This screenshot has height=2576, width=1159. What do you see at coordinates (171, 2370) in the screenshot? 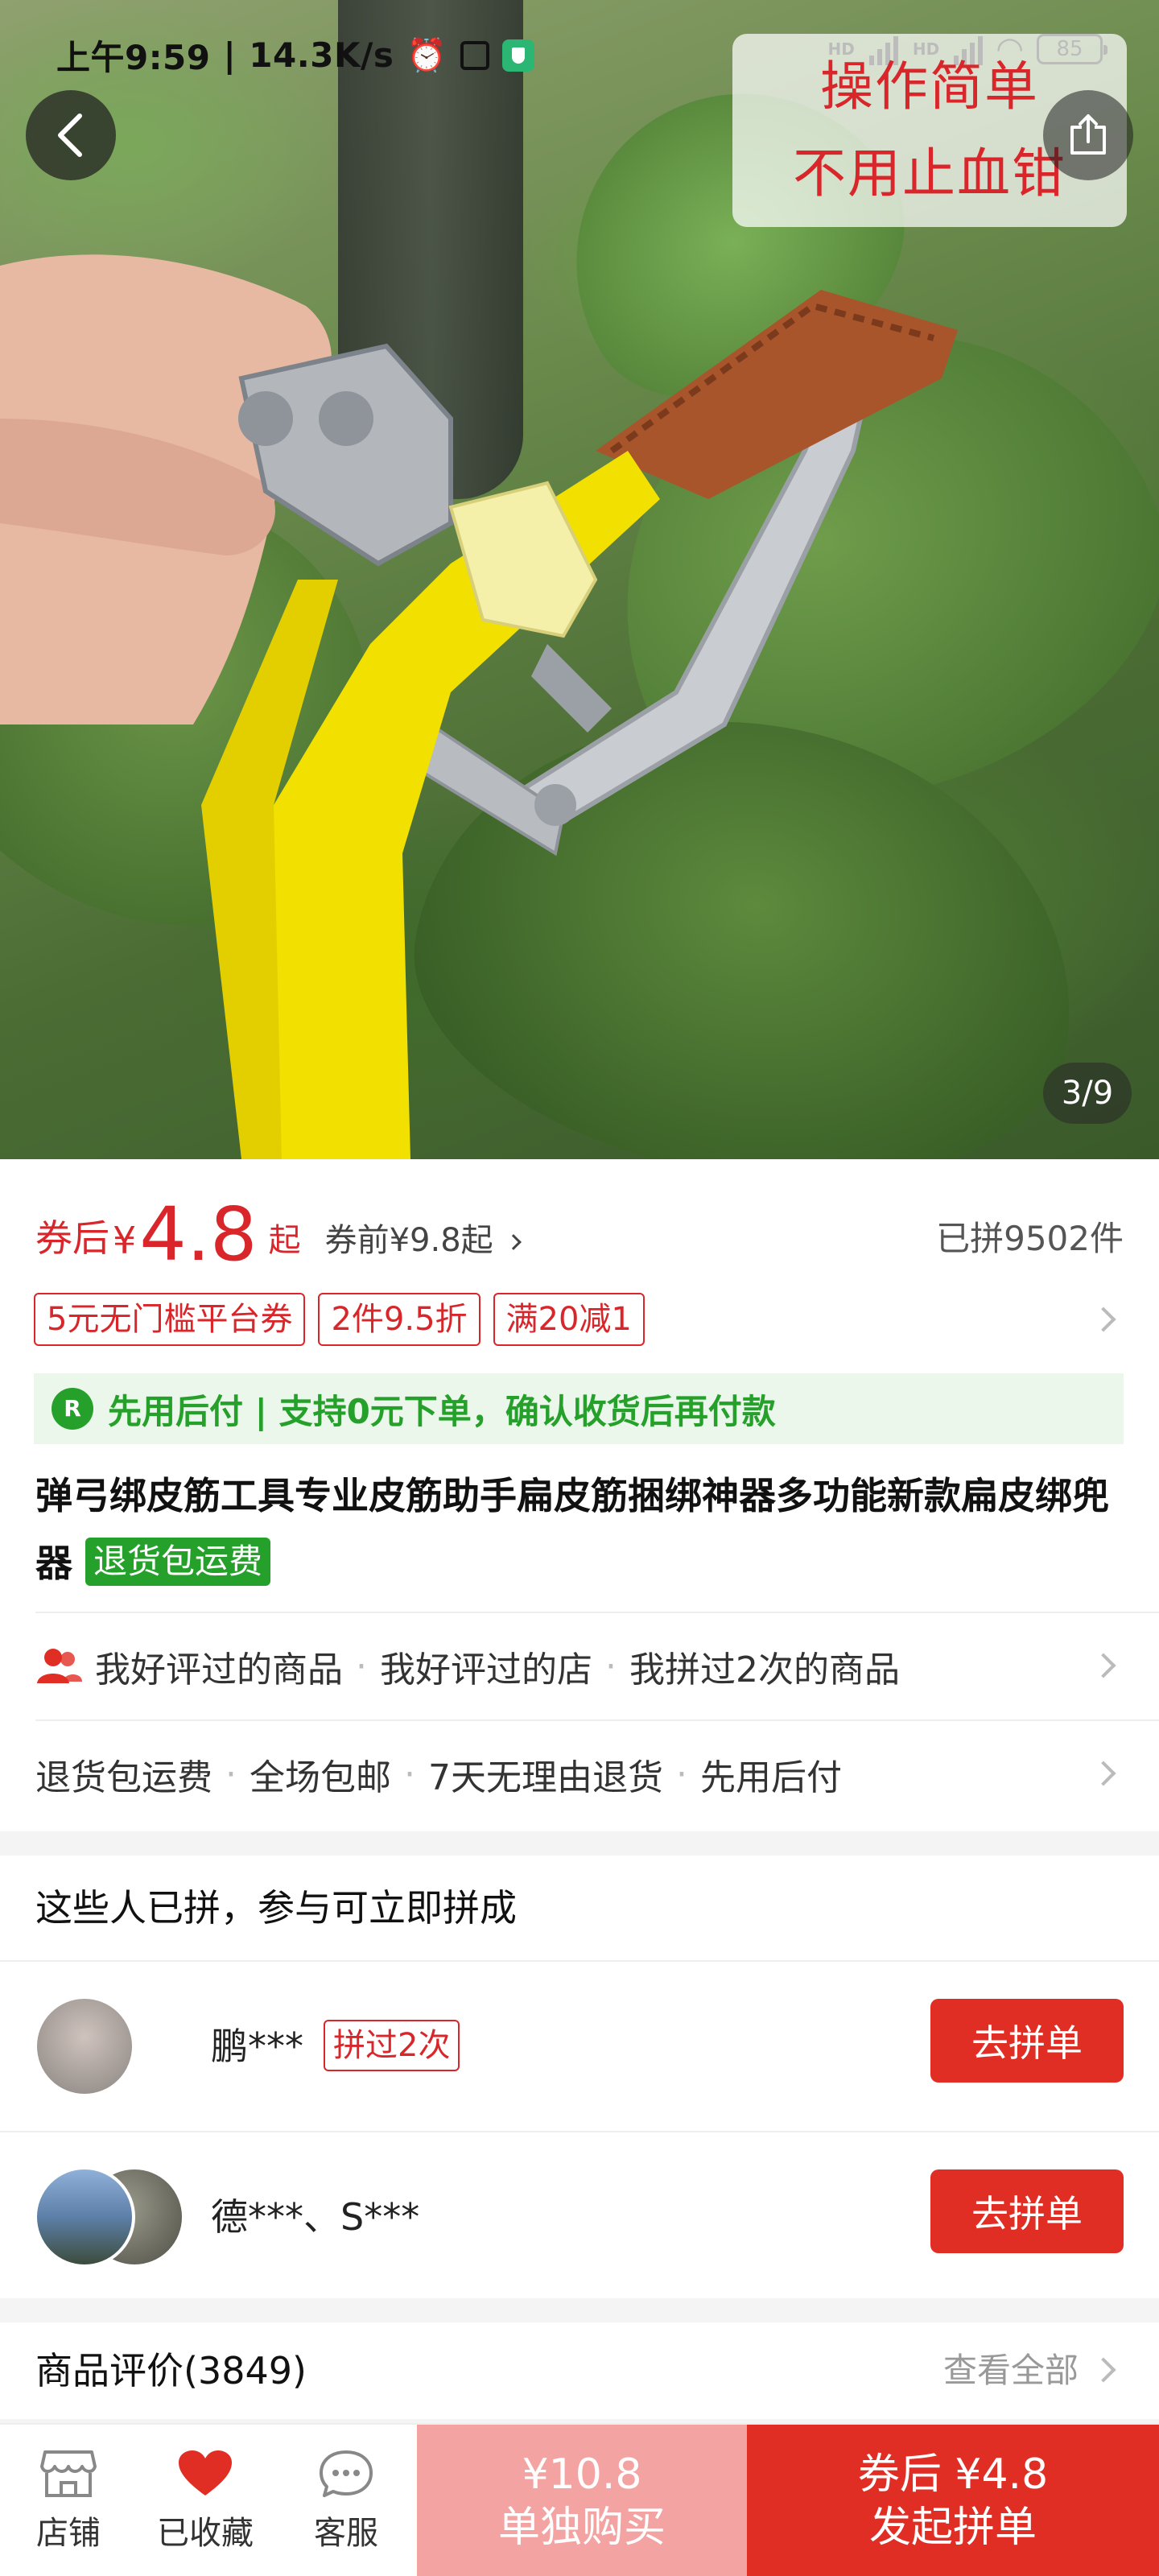
I see `reviews-title: 商品评价(3849)` at bounding box center [171, 2370].